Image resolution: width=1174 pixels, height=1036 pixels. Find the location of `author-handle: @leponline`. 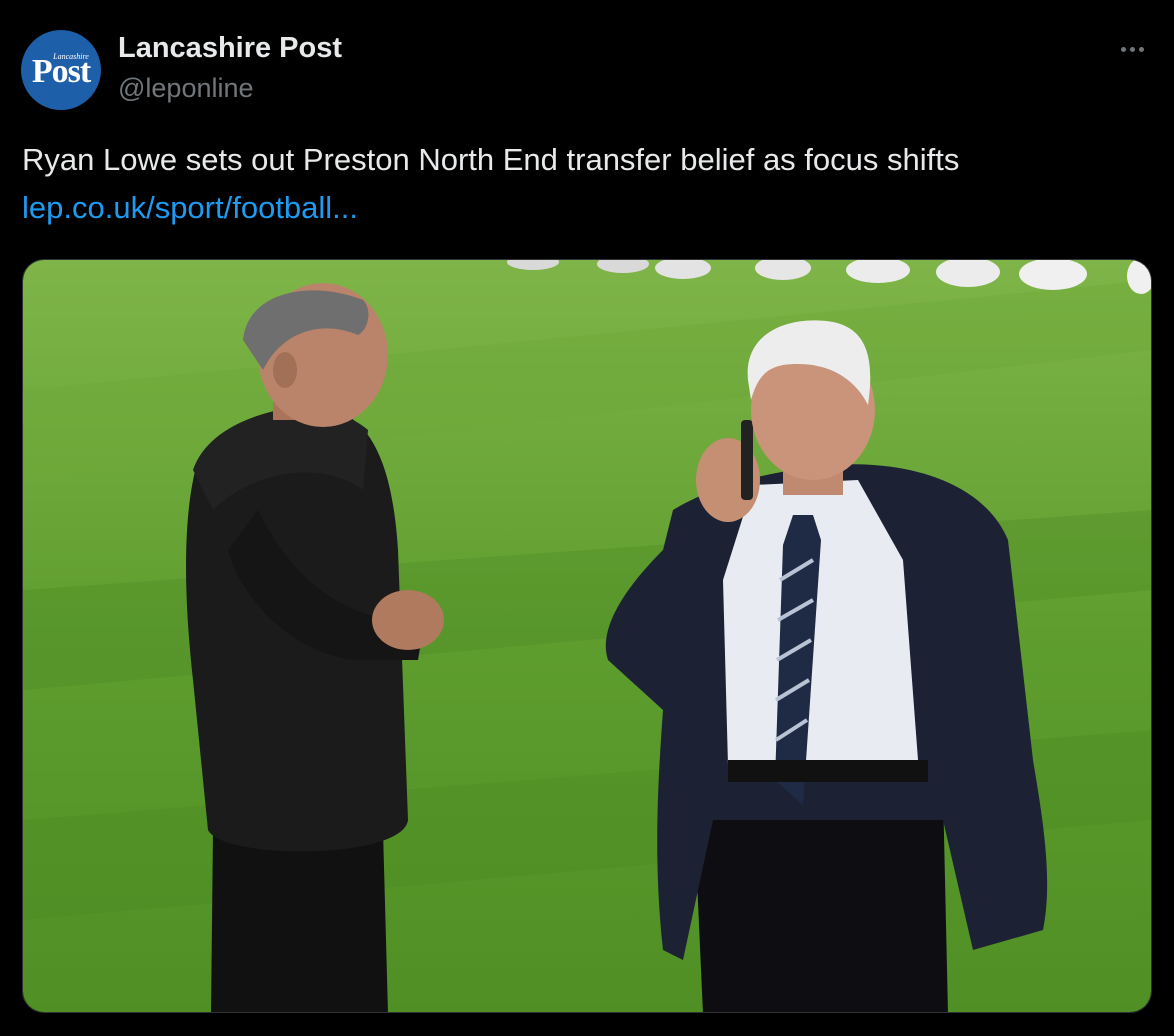

author-handle: @leponline is located at coordinates (186, 88).